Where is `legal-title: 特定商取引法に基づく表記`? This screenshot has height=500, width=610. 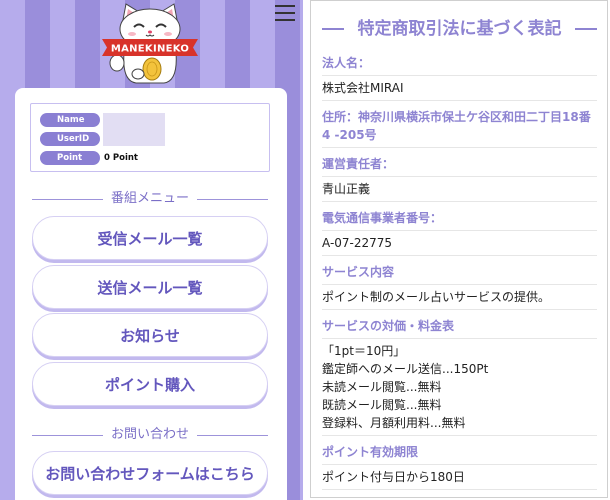 legal-title: 特定商取引法に基づく表記 is located at coordinates (459, 29).